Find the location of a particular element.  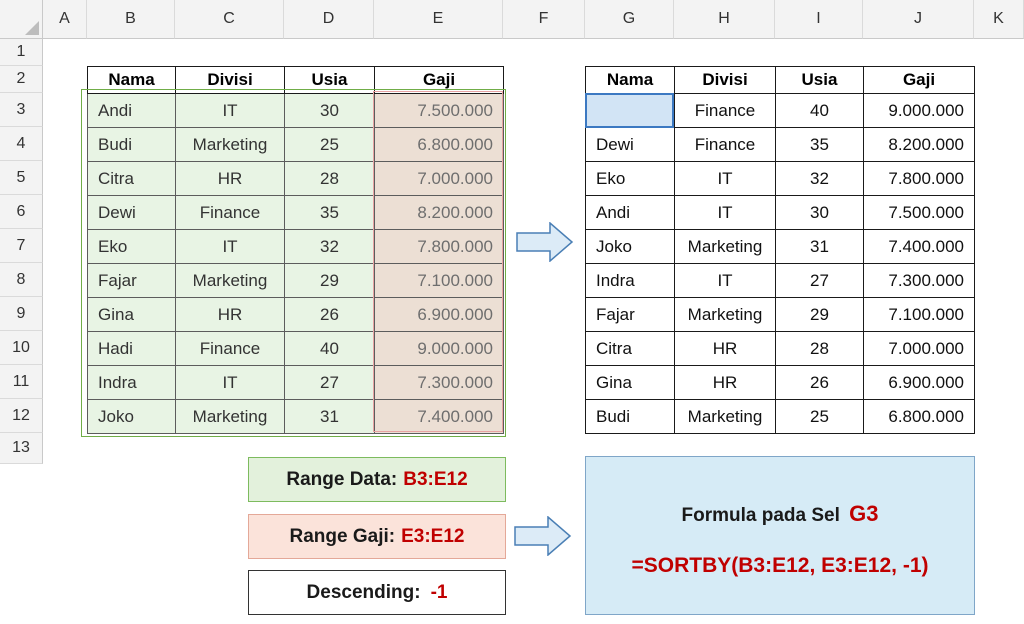

result-cell-gaji: 6.900.000 is located at coordinates (919, 382).